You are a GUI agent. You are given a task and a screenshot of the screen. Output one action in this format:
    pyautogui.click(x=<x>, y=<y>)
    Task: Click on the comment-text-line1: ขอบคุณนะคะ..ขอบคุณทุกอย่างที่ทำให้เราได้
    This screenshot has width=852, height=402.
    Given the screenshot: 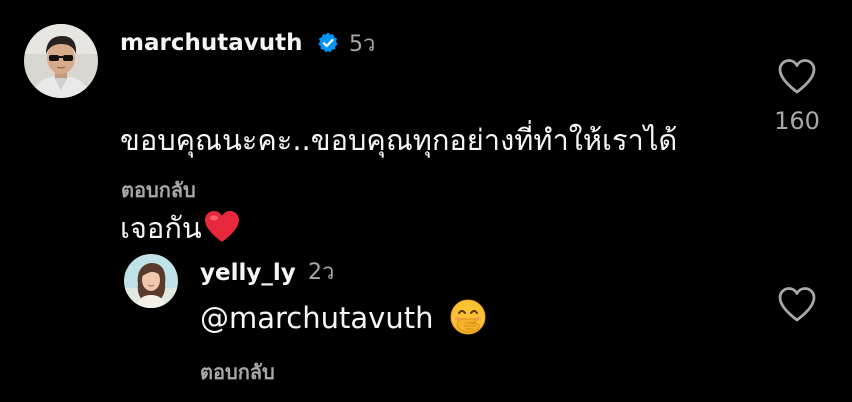 What is the action you would take?
    pyautogui.click(x=399, y=140)
    